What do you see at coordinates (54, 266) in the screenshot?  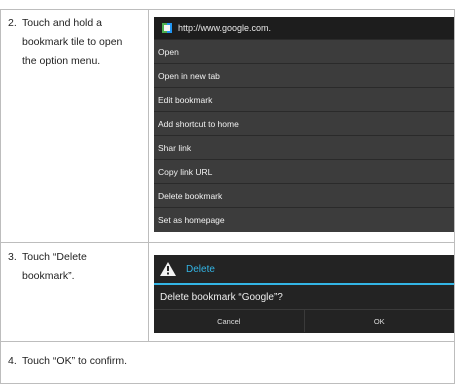 I see `step-text: Touch “Delete bookmark”.` at bounding box center [54, 266].